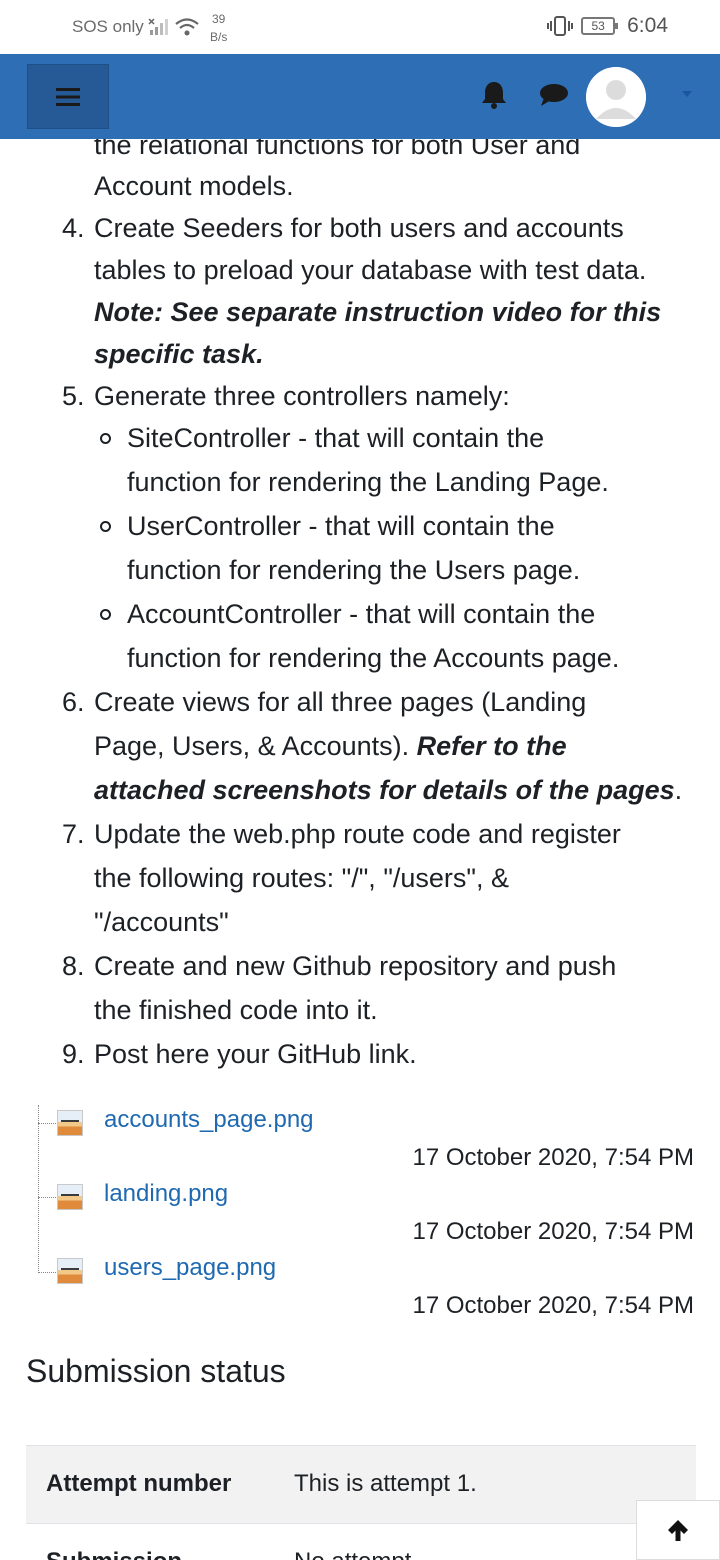  I want to click on instruction-text: the finished code into it., so click(236, 1010).